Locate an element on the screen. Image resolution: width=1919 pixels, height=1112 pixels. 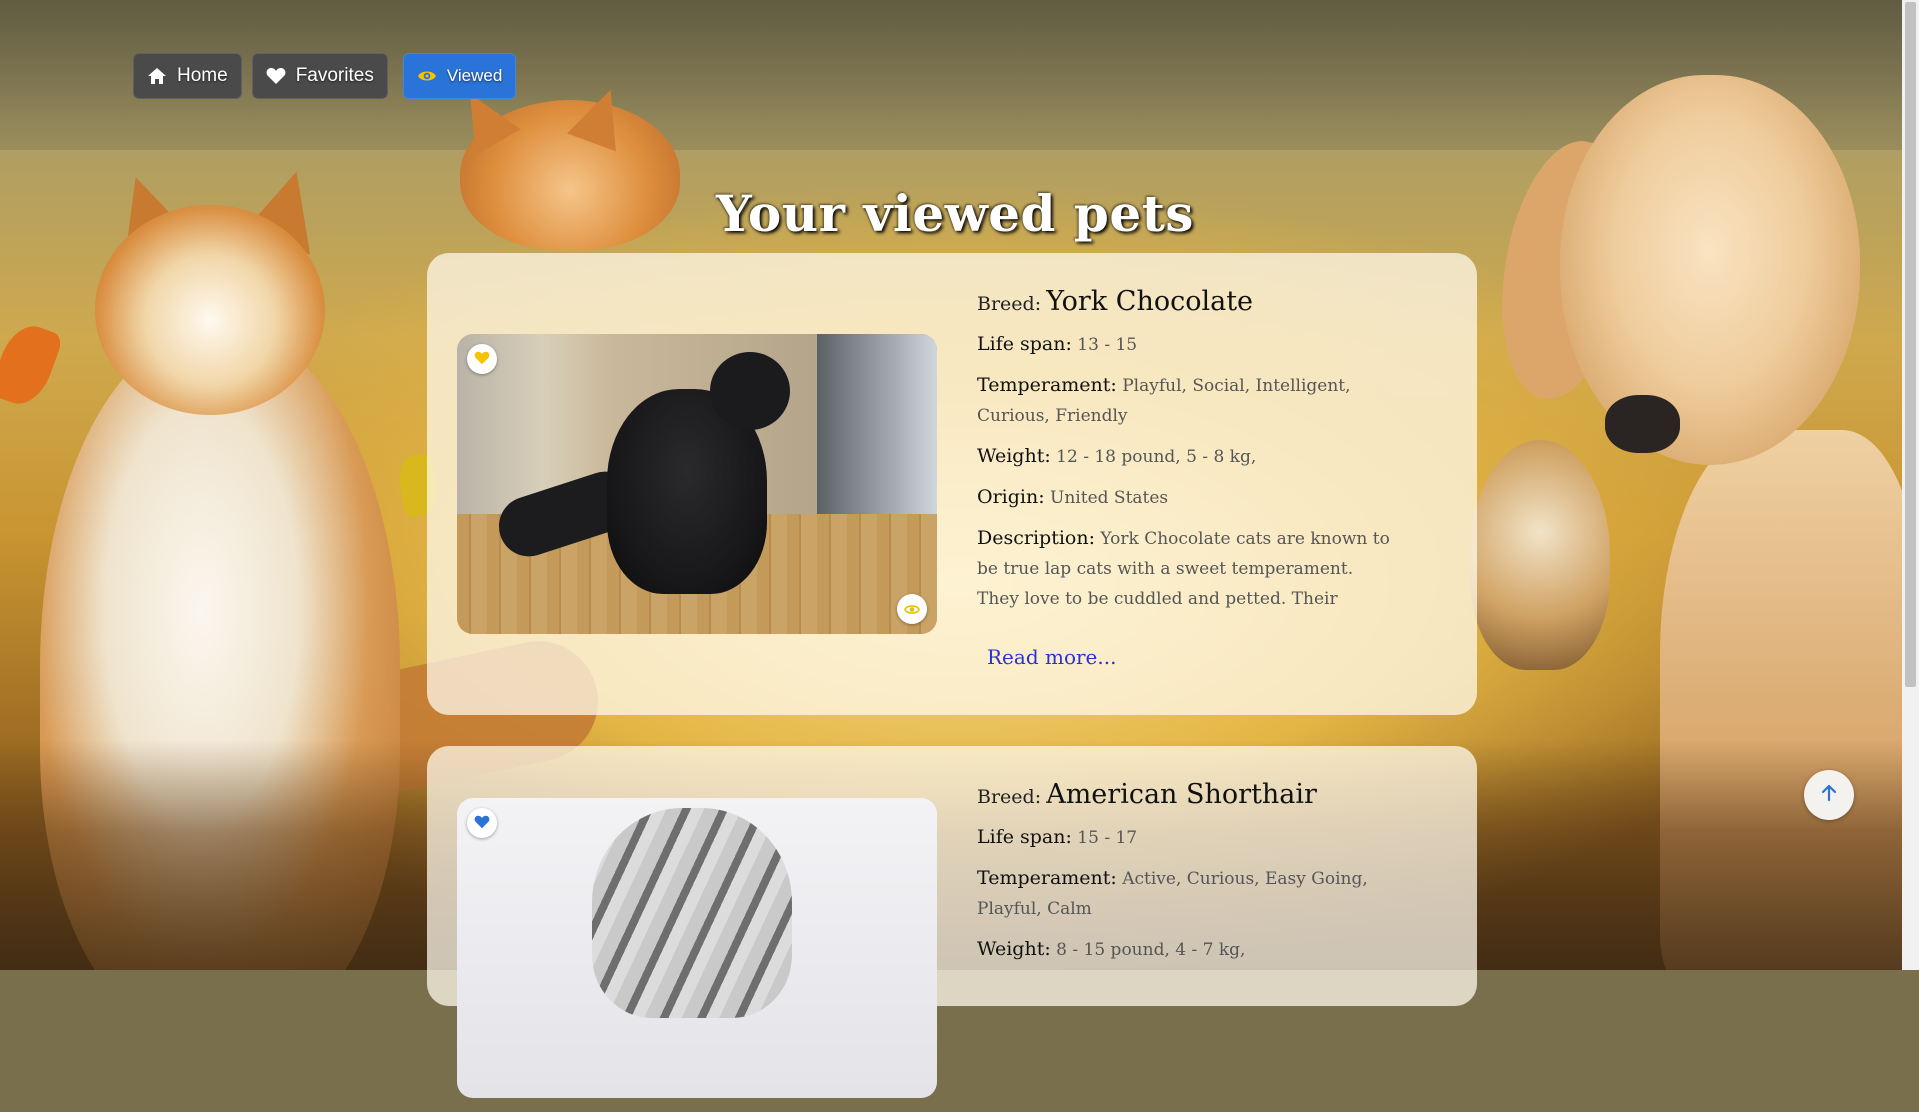
life-span-row: Life span: 15 - 17 is located at coordinates (1057, 837).